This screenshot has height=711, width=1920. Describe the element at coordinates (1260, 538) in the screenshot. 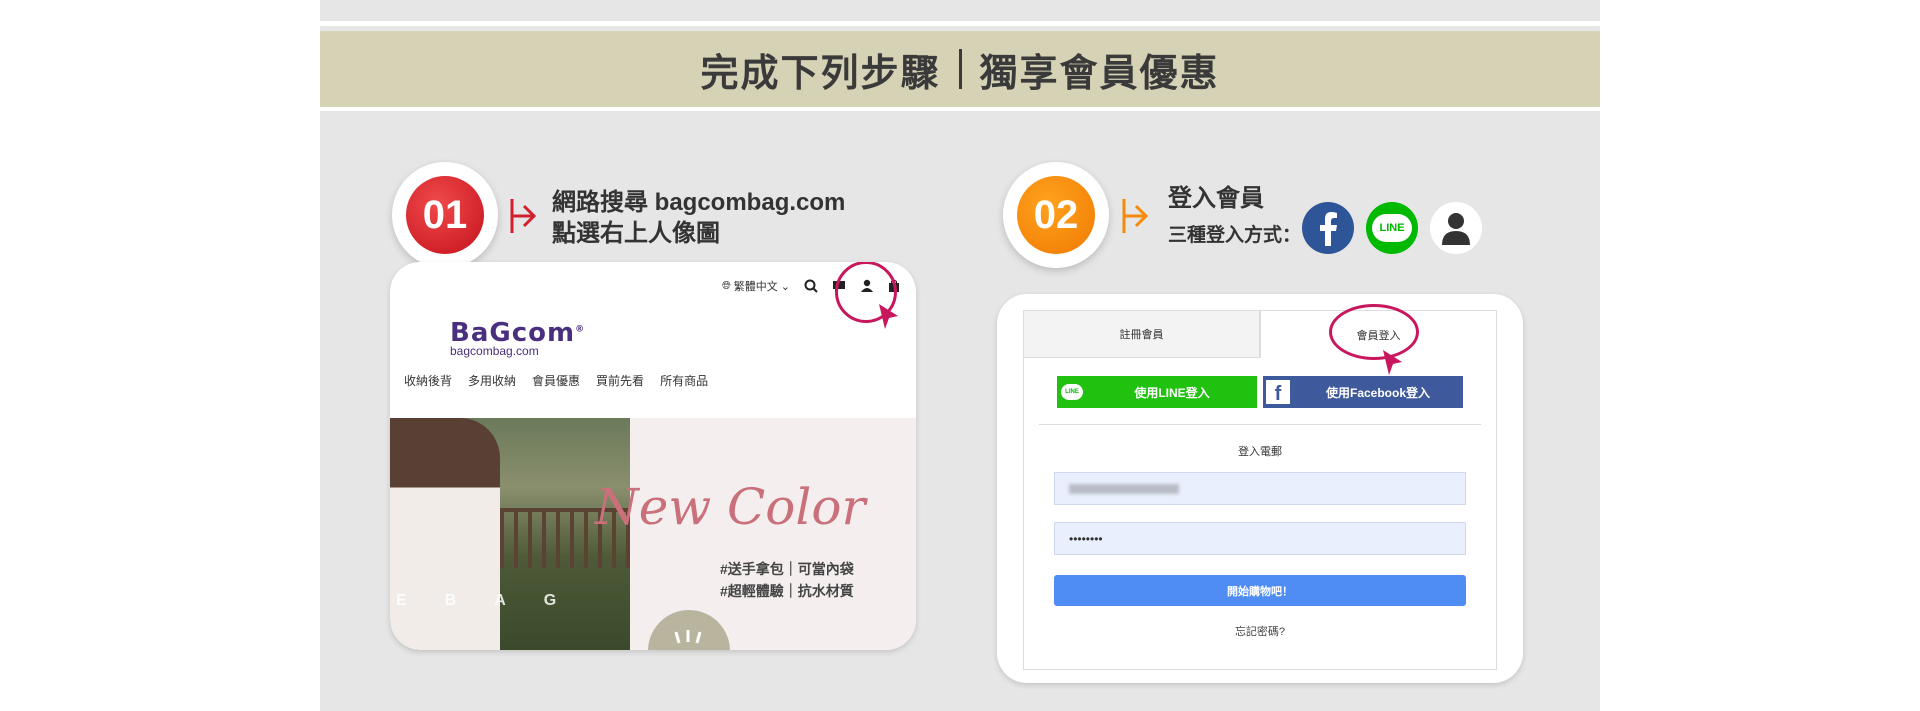

I see `password-field: ••••••••` at that location.